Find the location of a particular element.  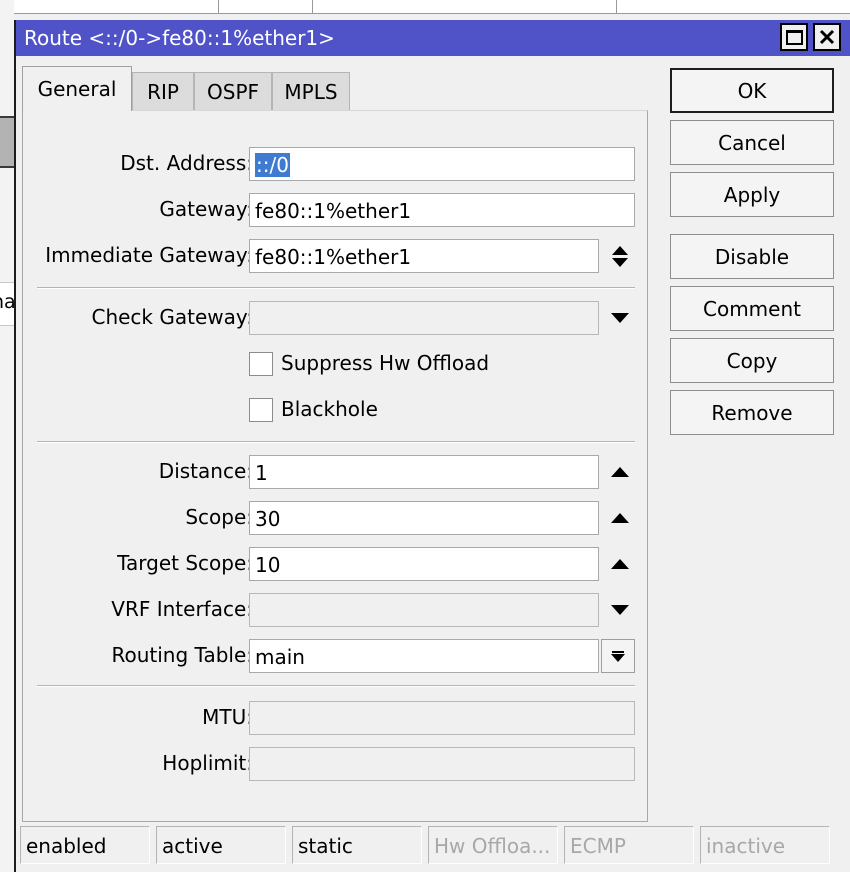

blackhole-checkbox is located at coordinates (261, 410).